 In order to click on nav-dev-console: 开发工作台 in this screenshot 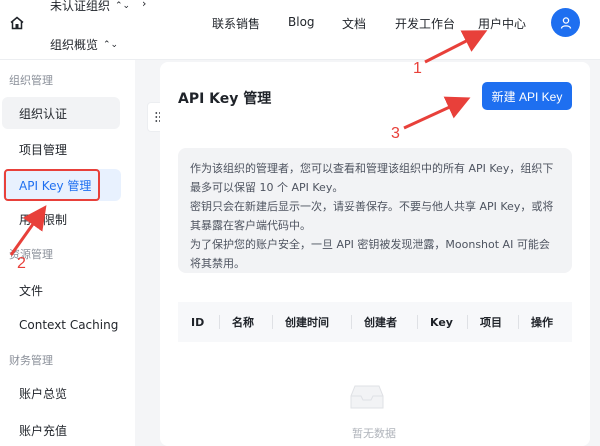, I will do `click(425, 23)`.